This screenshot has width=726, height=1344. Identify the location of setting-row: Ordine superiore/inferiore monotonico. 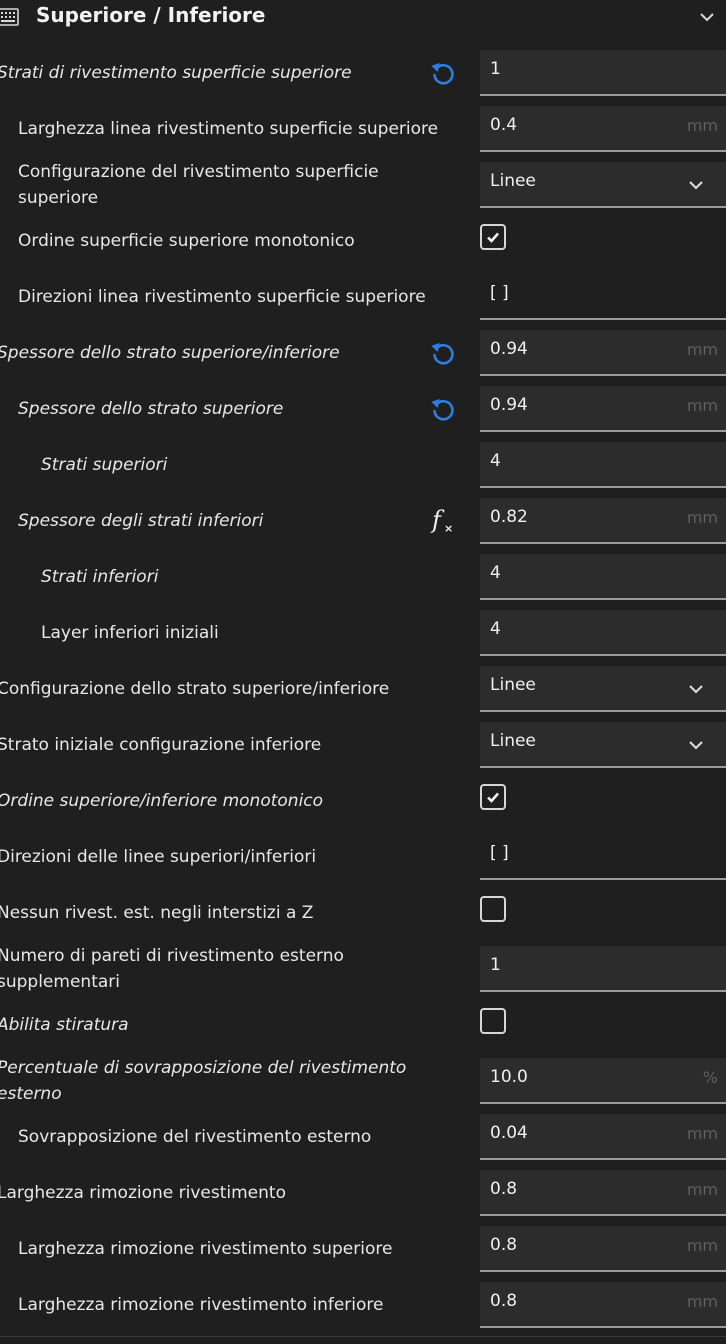
(363, 806).